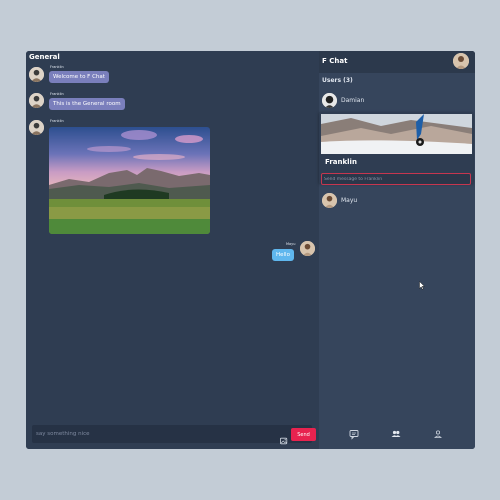  Describe the element at coordinates (397, 100) in the screenshot. I see `user-item-damian: Damian` at that location.